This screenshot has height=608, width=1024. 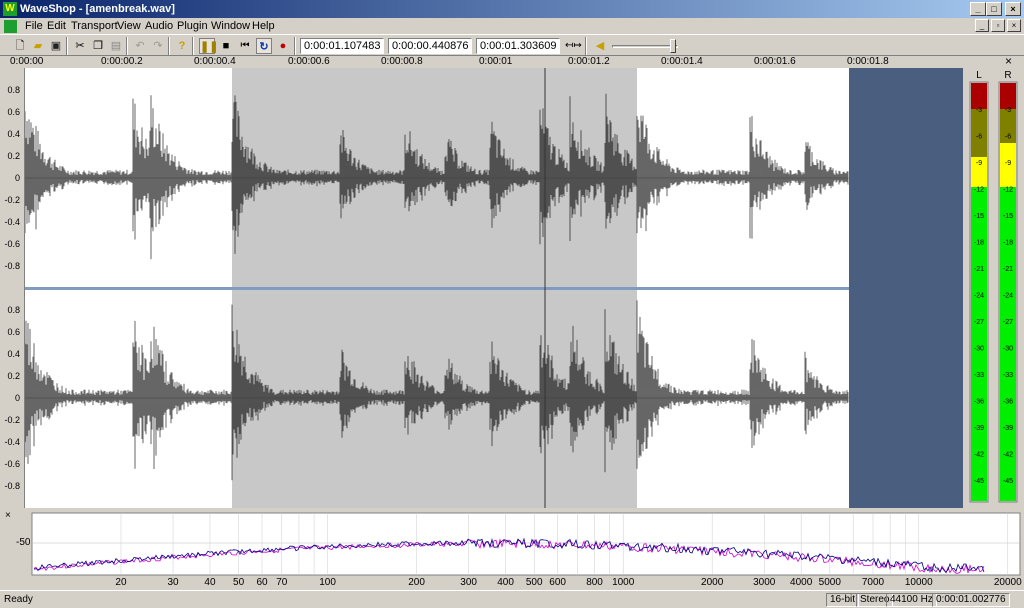 I want to click on loop-icon: ↻, so click(x=264, y=46).